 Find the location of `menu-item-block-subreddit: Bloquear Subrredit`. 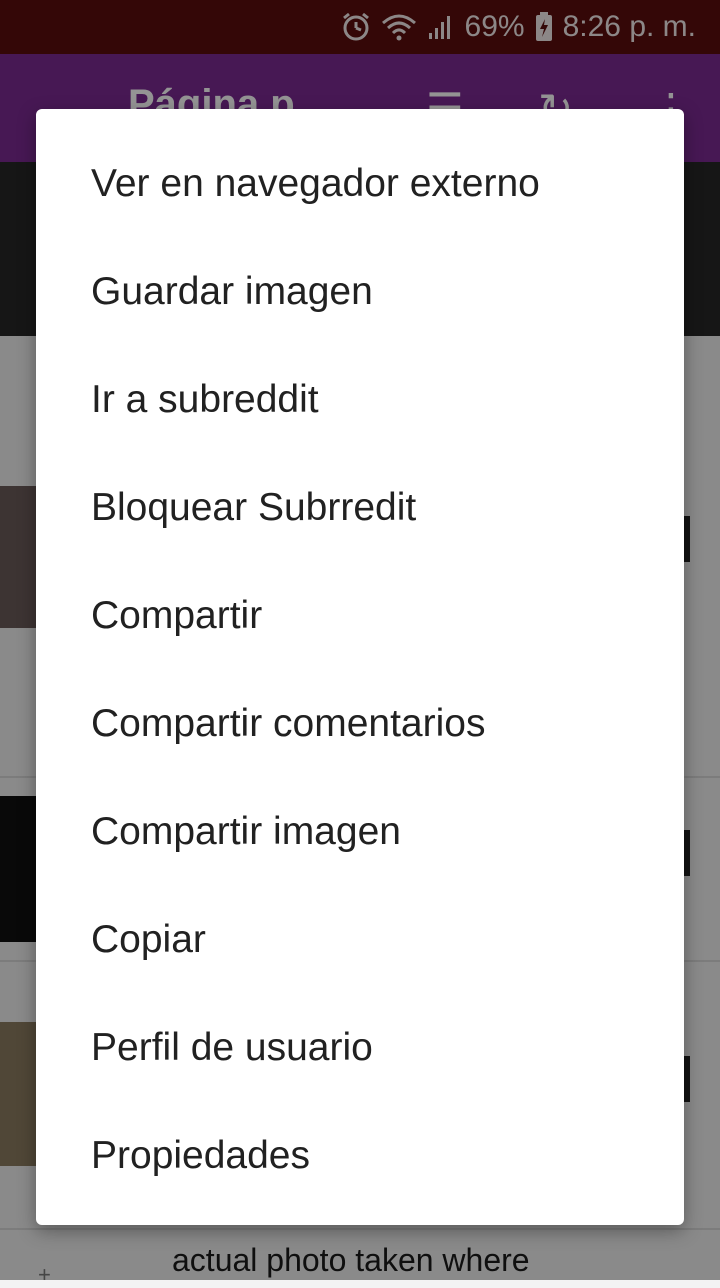

menu-item-block-subreddit: Bloquear Subrredit is located at coordinates (360, 508).